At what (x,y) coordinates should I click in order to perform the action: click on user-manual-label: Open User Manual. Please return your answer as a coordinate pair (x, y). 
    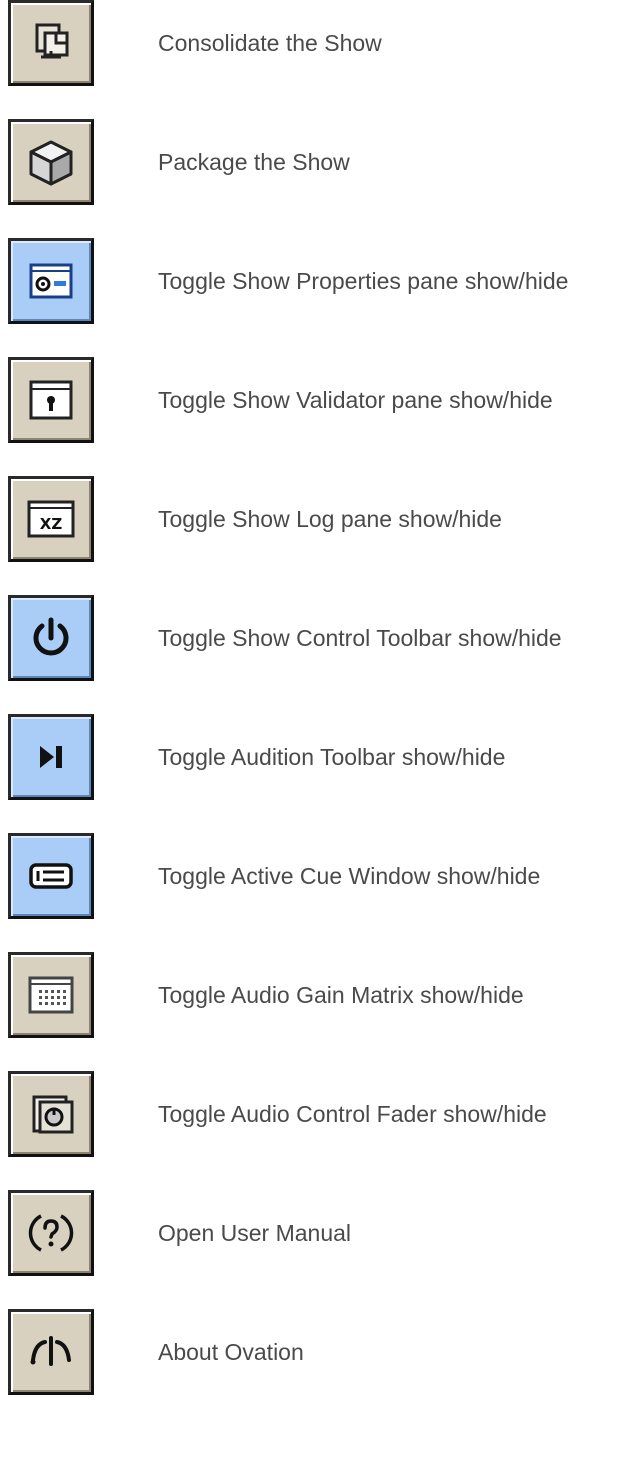
    Looking at the image, I should click on (255, 1233).